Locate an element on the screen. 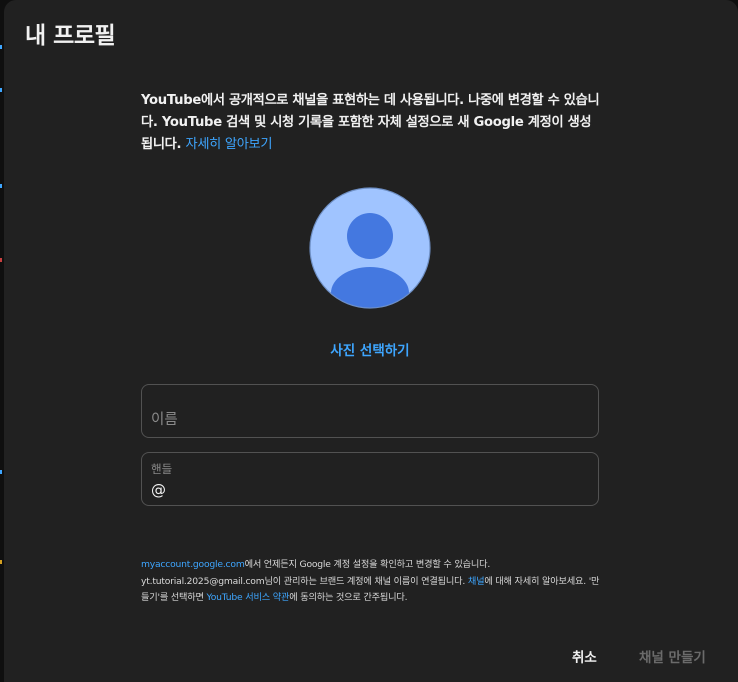 The height and width of the screenshot is (682, 738). cancel-button: 취소 is located at coordinates (584, 656).